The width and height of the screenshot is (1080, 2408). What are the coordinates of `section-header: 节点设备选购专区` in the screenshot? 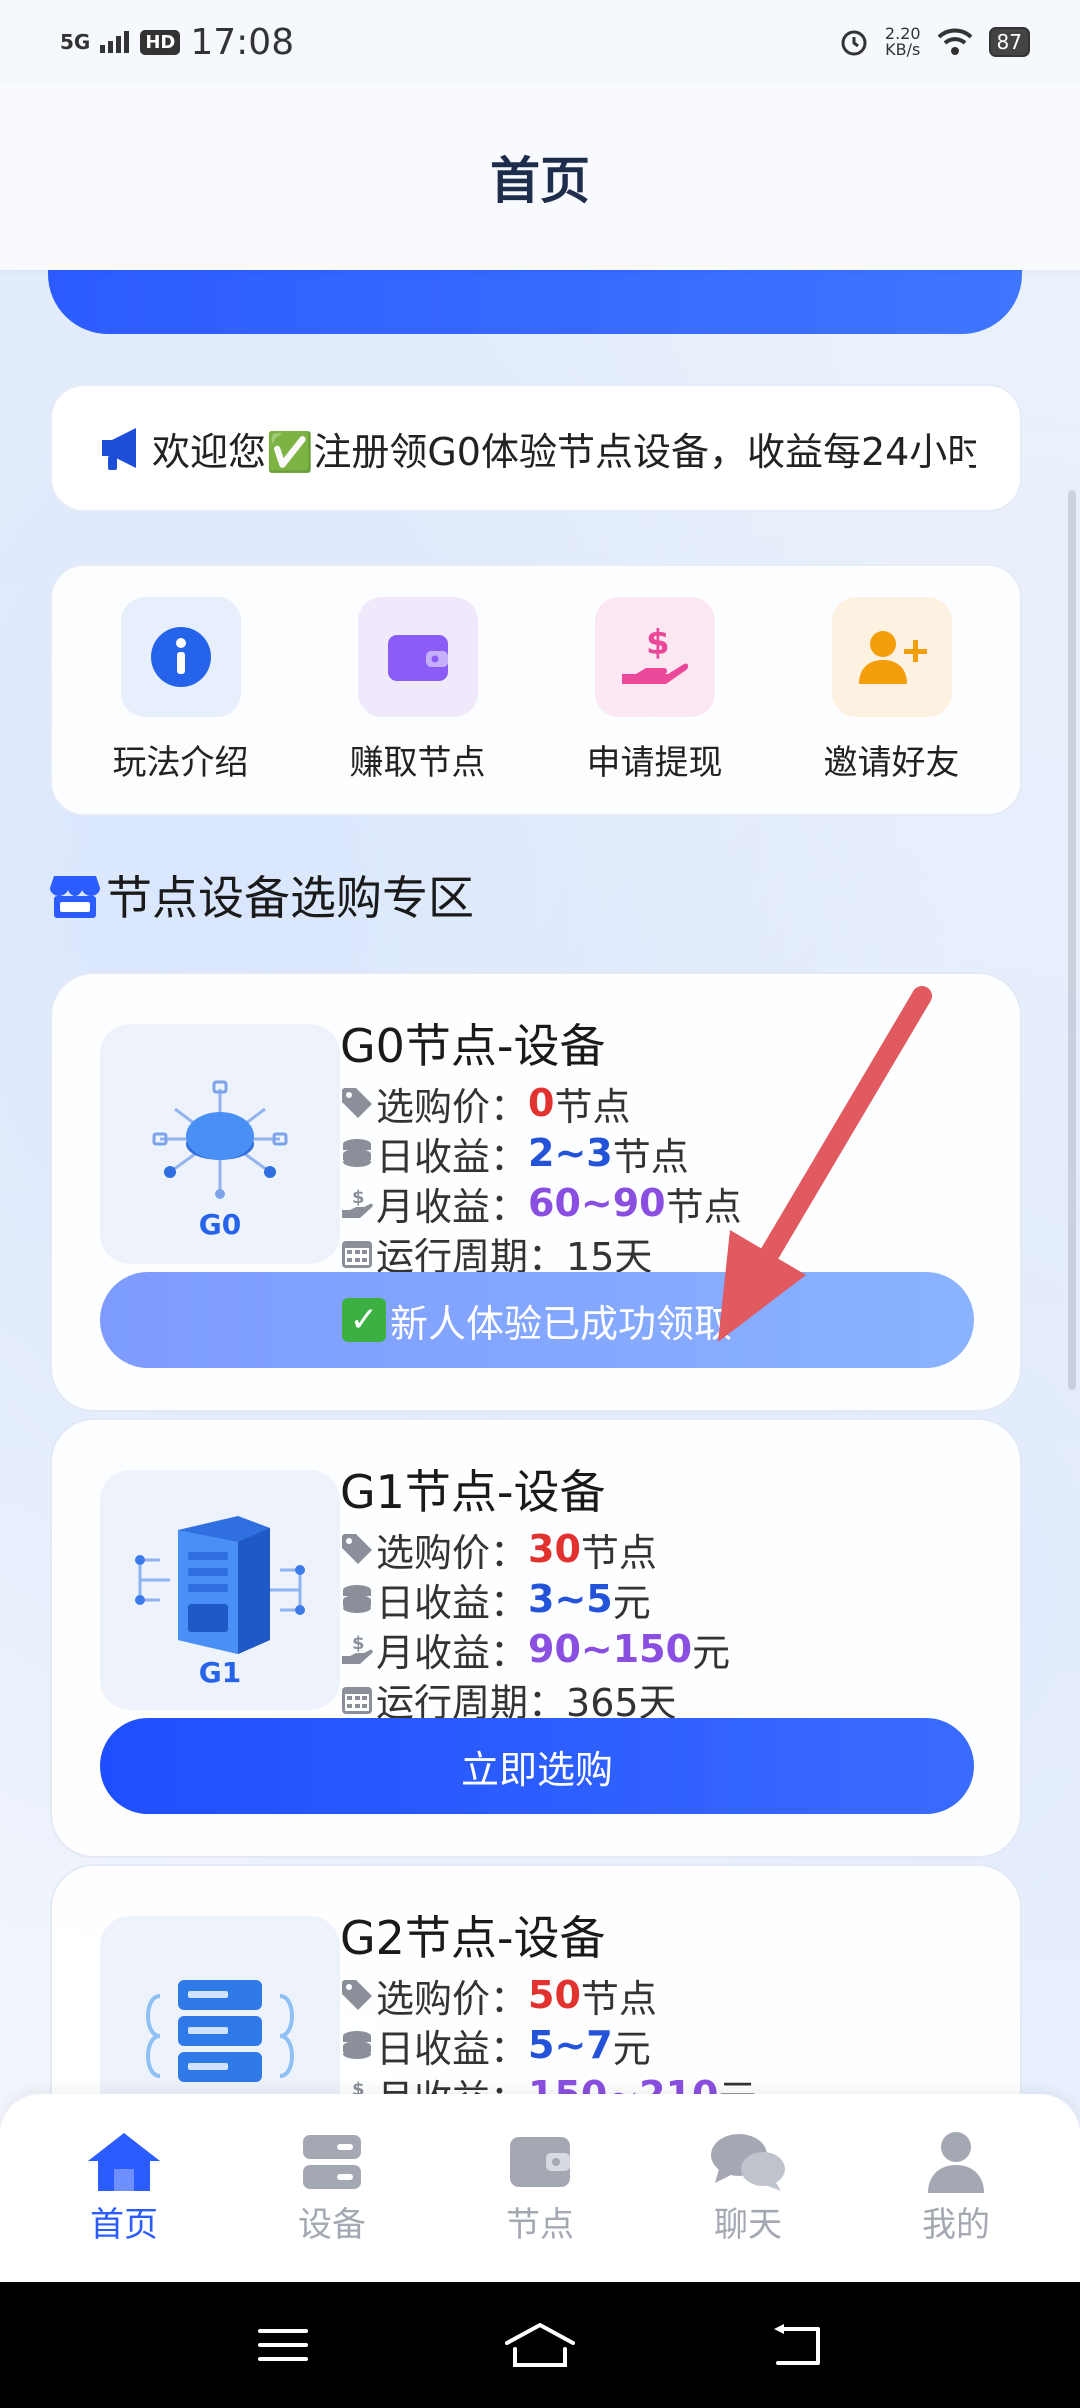 It's located at (262, 895).